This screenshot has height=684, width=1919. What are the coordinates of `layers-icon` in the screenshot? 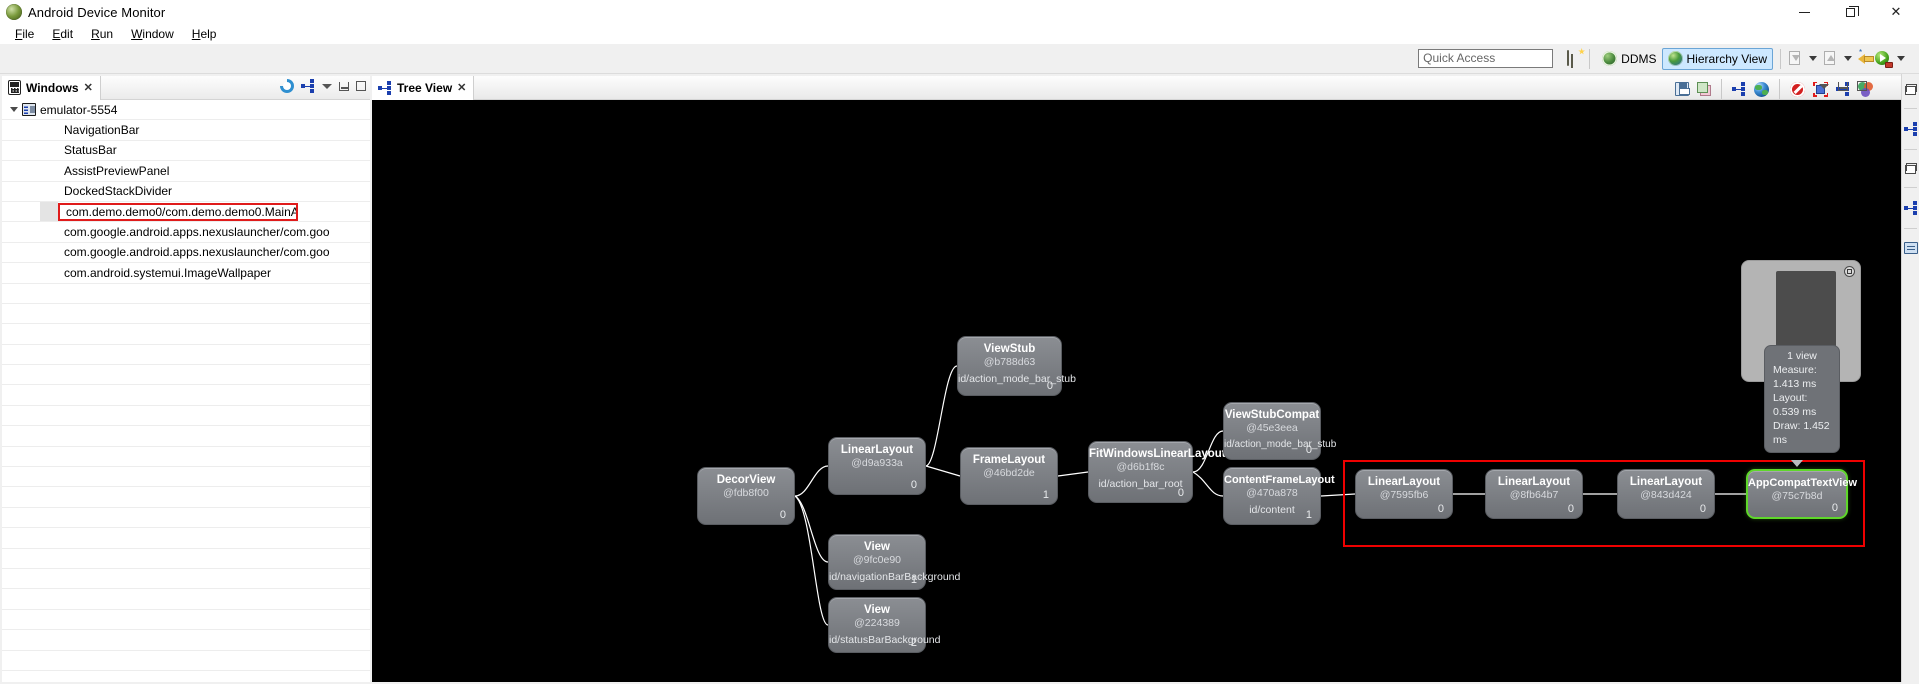 It's located at (1704, 89).